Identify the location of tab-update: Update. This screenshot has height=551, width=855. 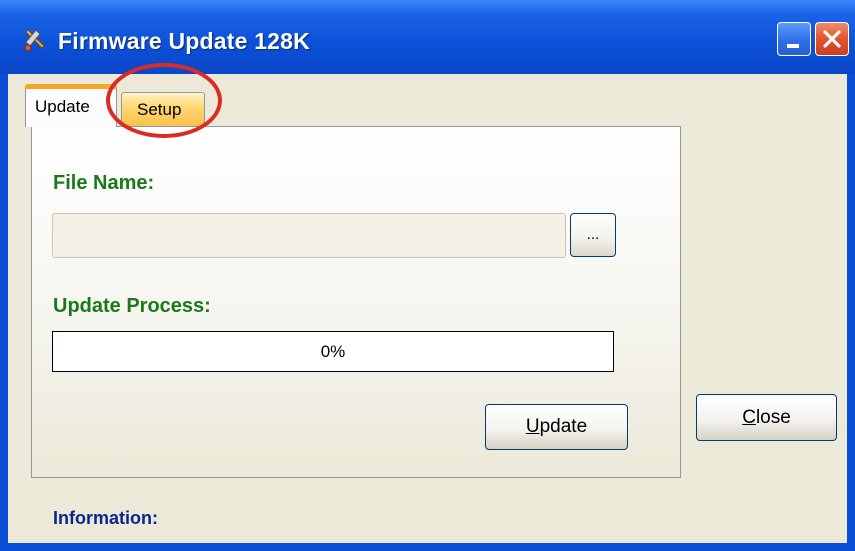
(71, 105).